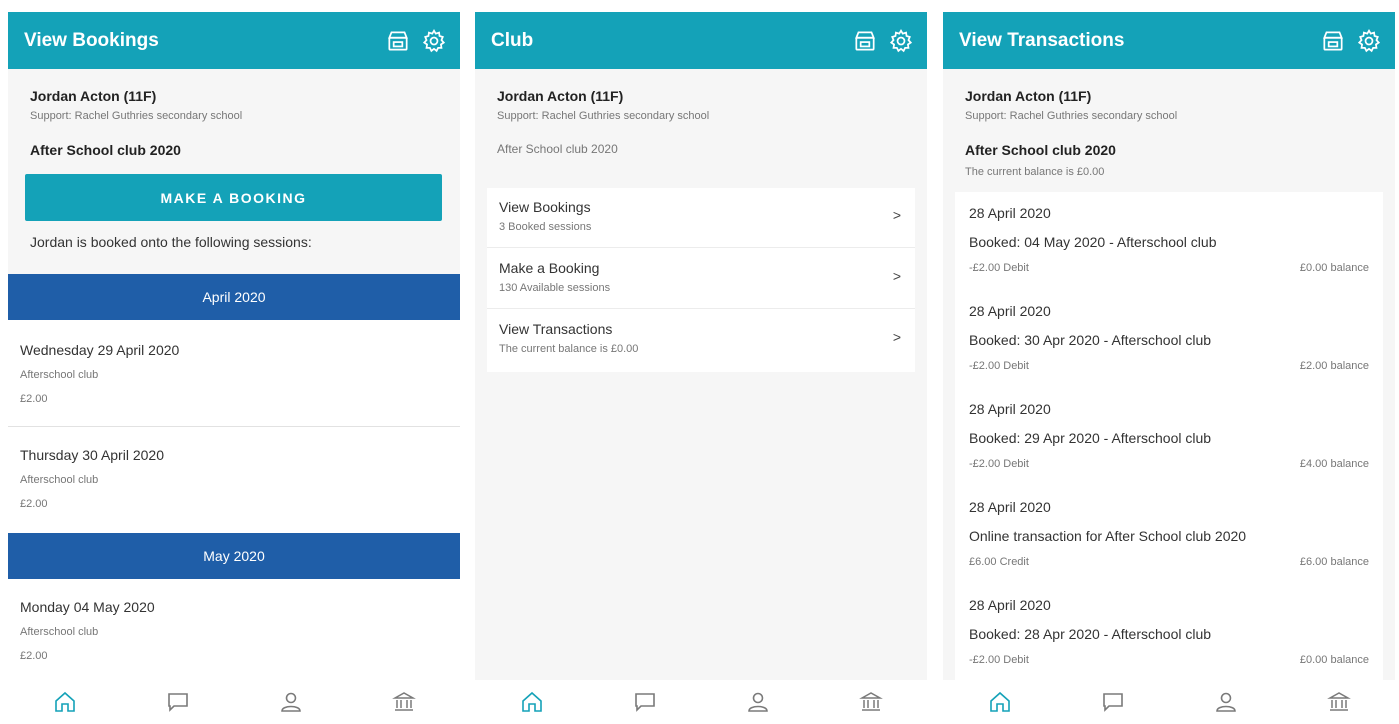 Image resolution: width=1399 pixels, height=724 pixels. Describe the element at coordinates (549, 268) in the screenshot. I see `menu-item-title: Make a Booking` at that location.